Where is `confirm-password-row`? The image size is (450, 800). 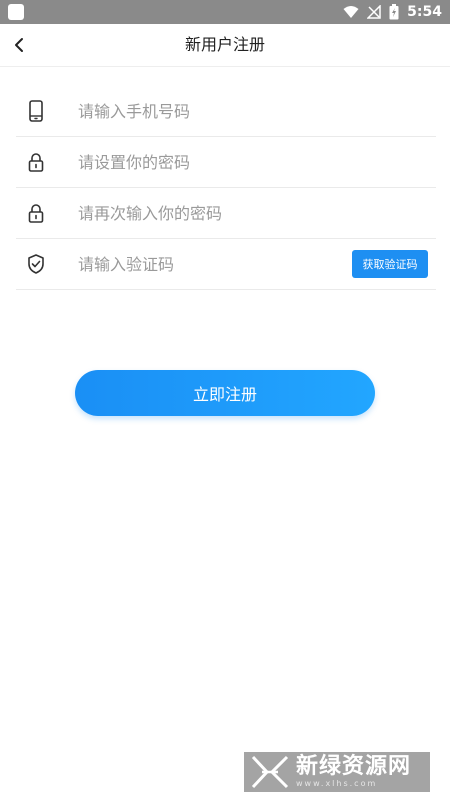
confirm-password-row is located at coordinates (226, 213).